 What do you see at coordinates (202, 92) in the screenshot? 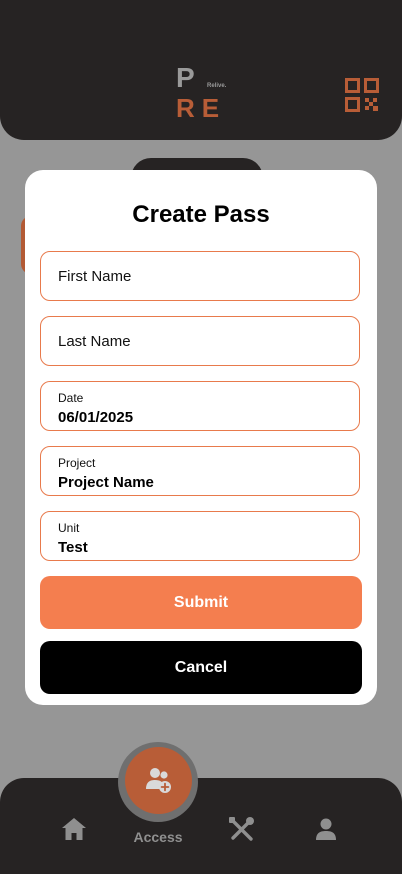
I see `app-logo: P Relive. RE` at bounding box center [202, 92].